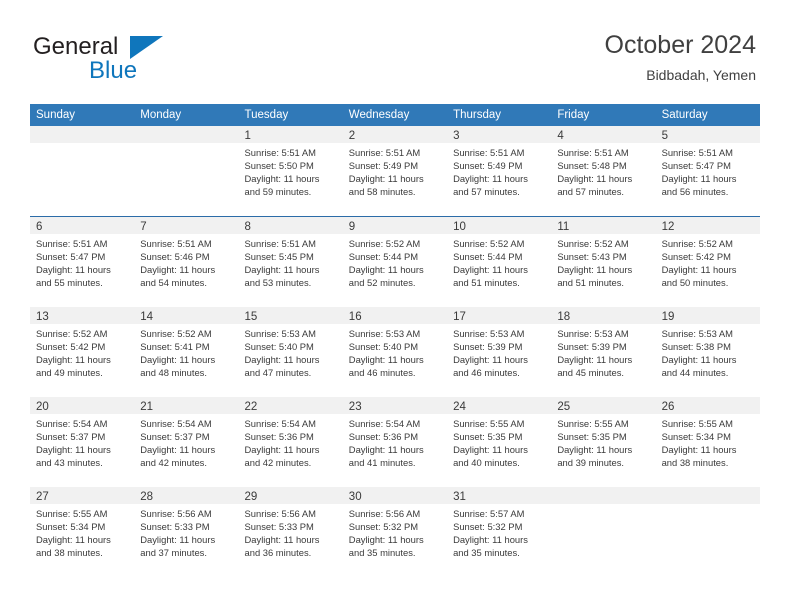 This screenshot has width=792, height=612. What do you see at coordinates (696, 257) in the screenshot?
I see `day-detail-line: Sunset: 5:42 PM` at bounding box center [696, 257].